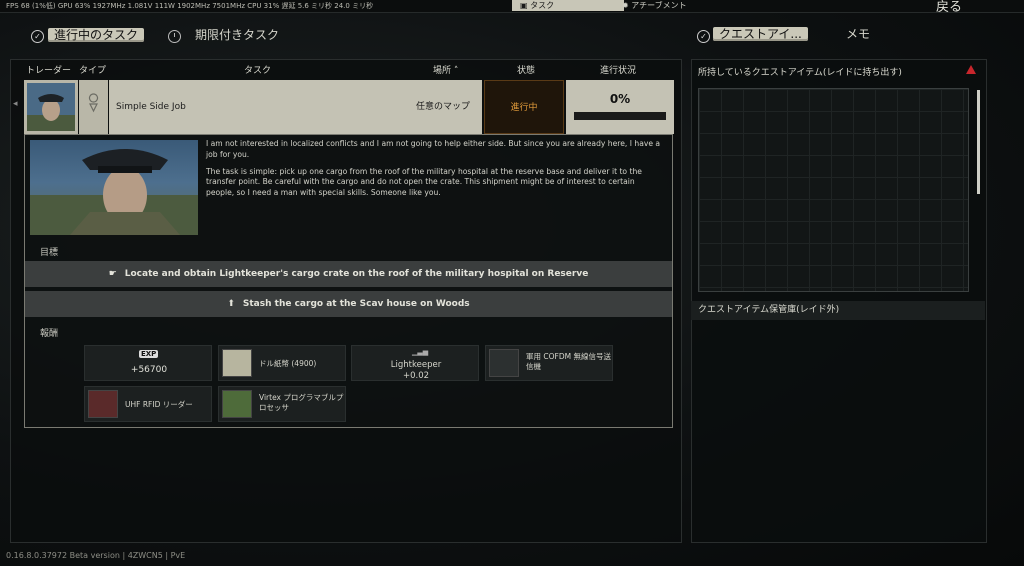  I want to click on column-type: タイプ, so click(92, 71).